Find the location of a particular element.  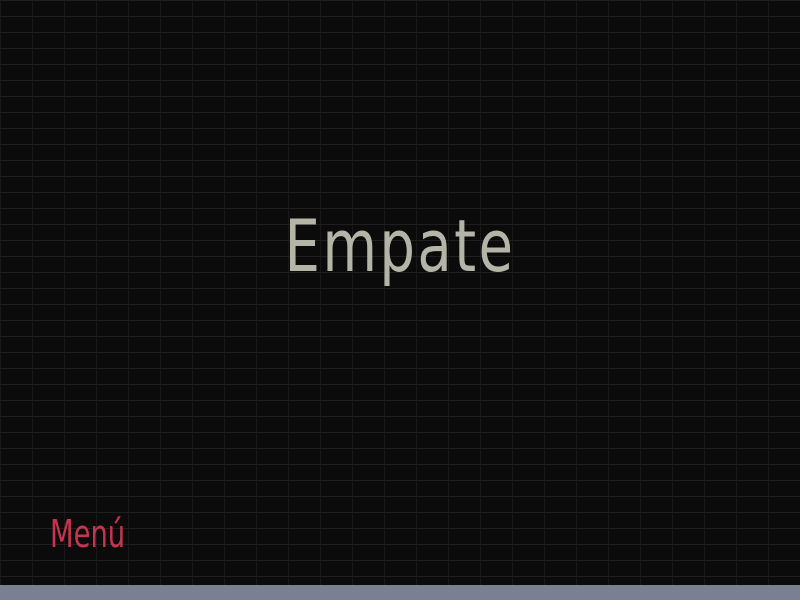

result-title: Empate is located at coordinates (400, 246).